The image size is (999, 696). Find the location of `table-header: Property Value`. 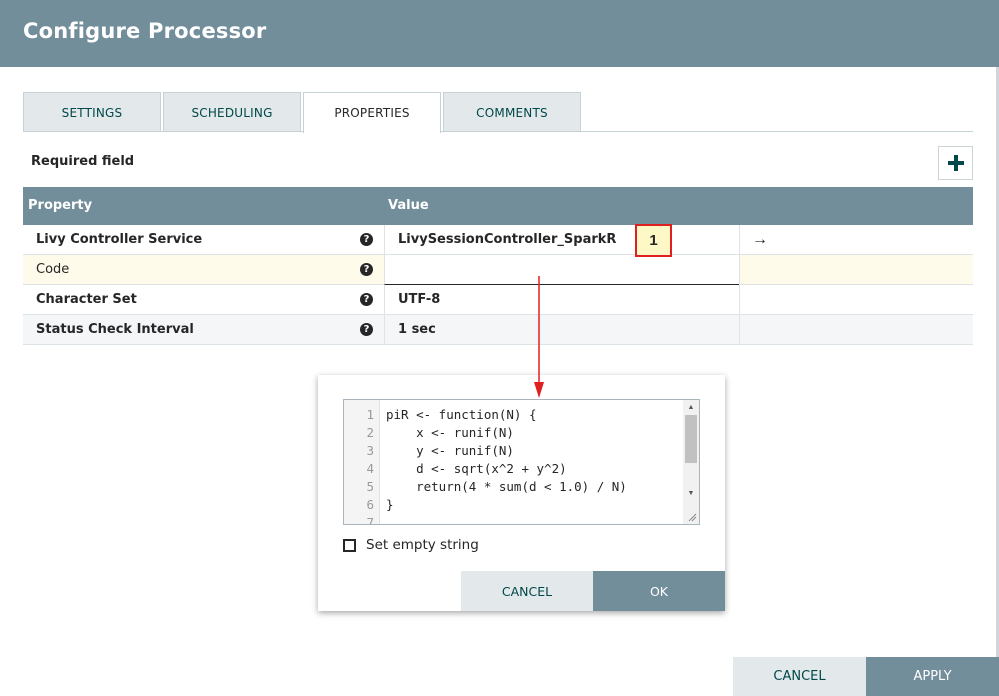

table-header: Property Value is located at coordinates (498, 206).